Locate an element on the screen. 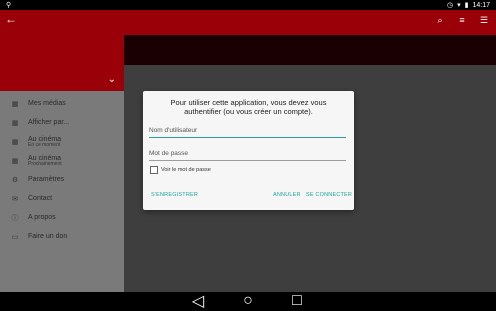  status-bar: ⚲ ◷ ▾ ▮ 14:17 is located at coordinates (248, 5).